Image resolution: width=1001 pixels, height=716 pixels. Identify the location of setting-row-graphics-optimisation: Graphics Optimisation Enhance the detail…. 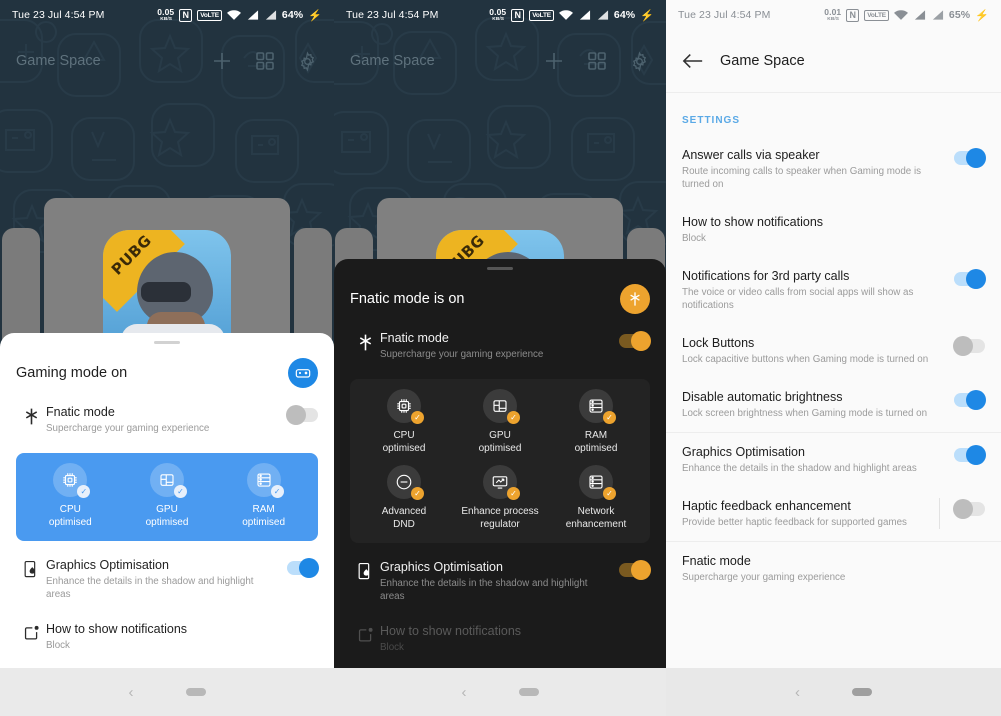
(833, 460).